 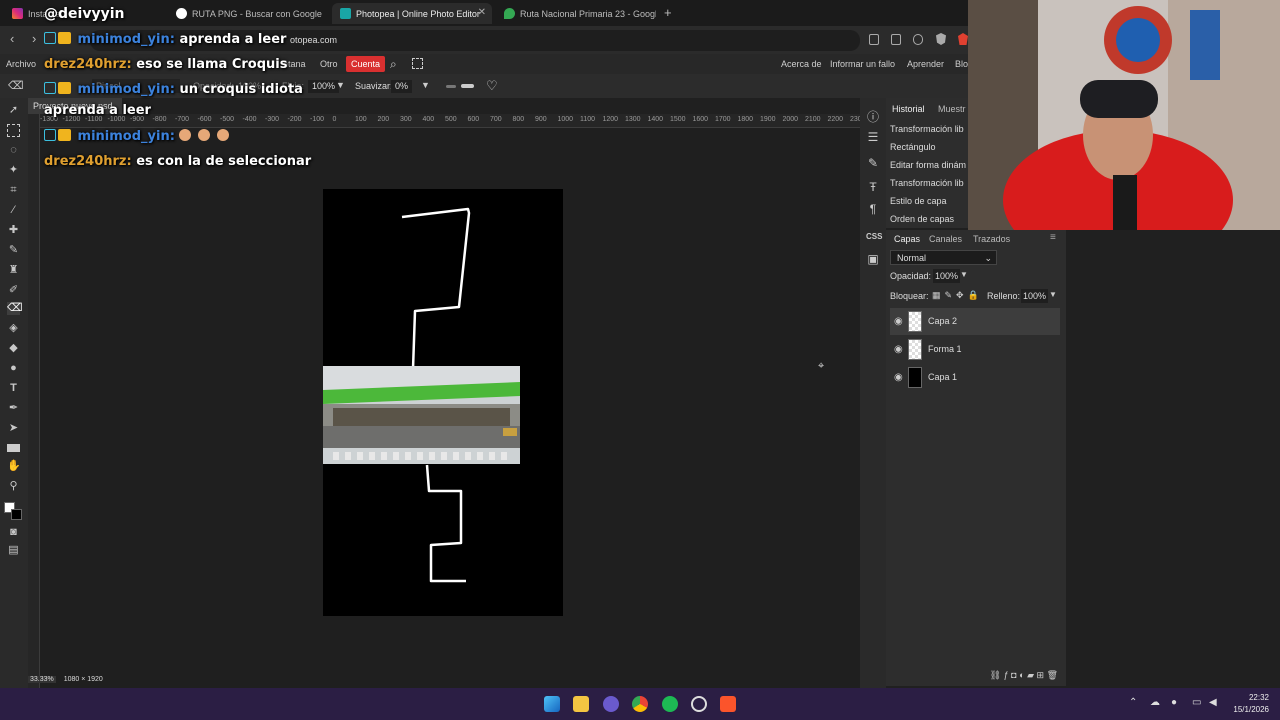 What do you see at coordinates (402, 86) in the screenshot?
I see `smooth-value: 0%` at bounding box center [402, 86].